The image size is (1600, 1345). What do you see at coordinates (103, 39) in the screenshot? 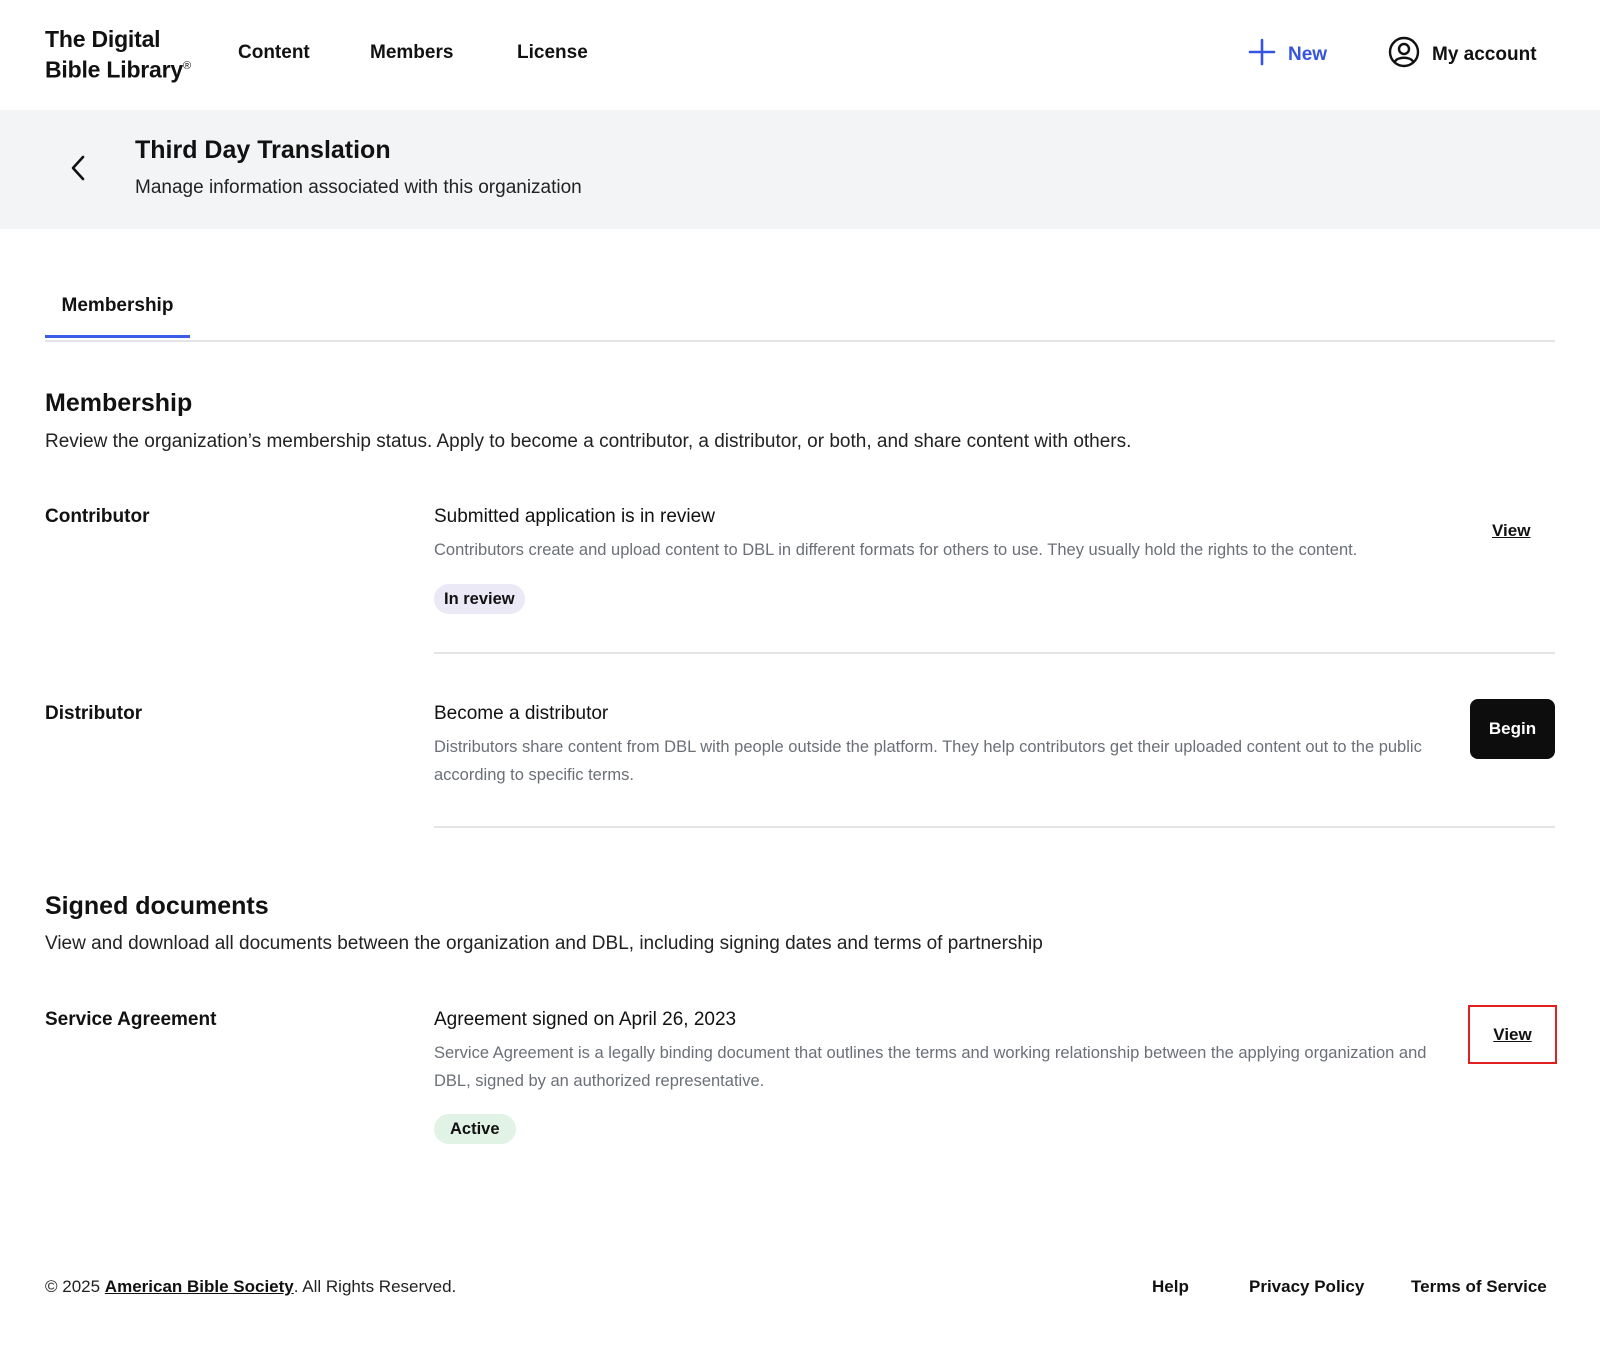
I see `logo-line-1: The Digital` at bounding box center [103, 39].